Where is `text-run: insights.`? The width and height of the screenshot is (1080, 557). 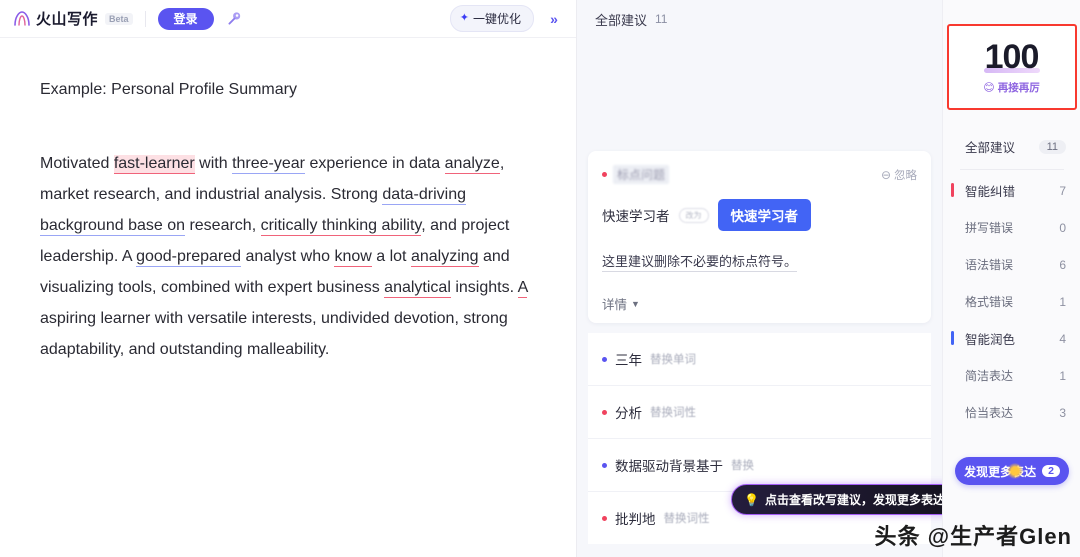 text-run: insights. is located at coordinates (484, 287).